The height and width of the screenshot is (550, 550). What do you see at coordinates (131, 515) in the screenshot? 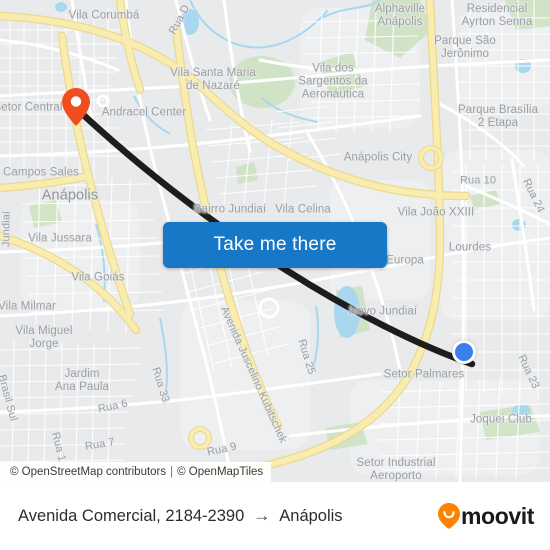
I see `trip-origin-label: Avenida Comercial, 2184-2390` at bounding box center [131, 515].